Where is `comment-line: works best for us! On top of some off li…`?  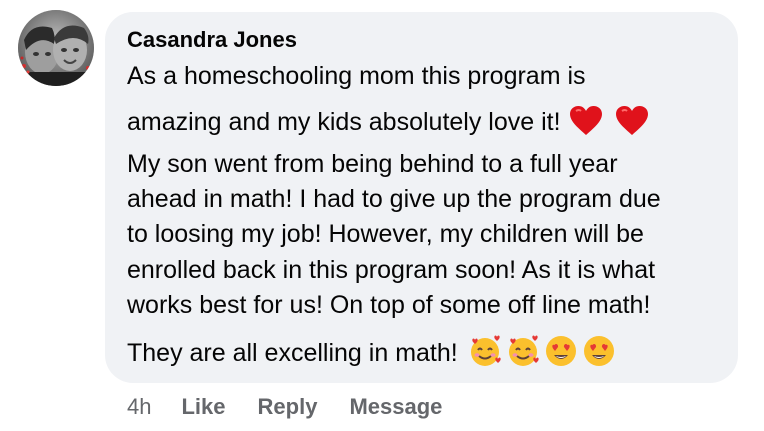 comment-line: works best for us! On top of some off li… is located at coordinates (389, 305).